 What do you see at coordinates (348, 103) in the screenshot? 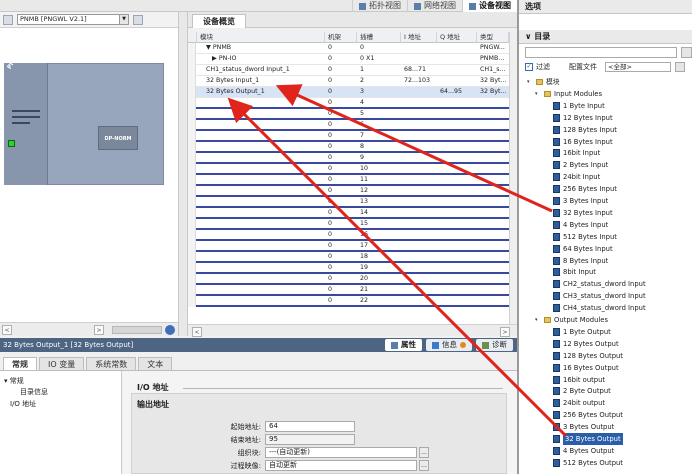
I see `table-row: 04` at bounding box center [348, 103].